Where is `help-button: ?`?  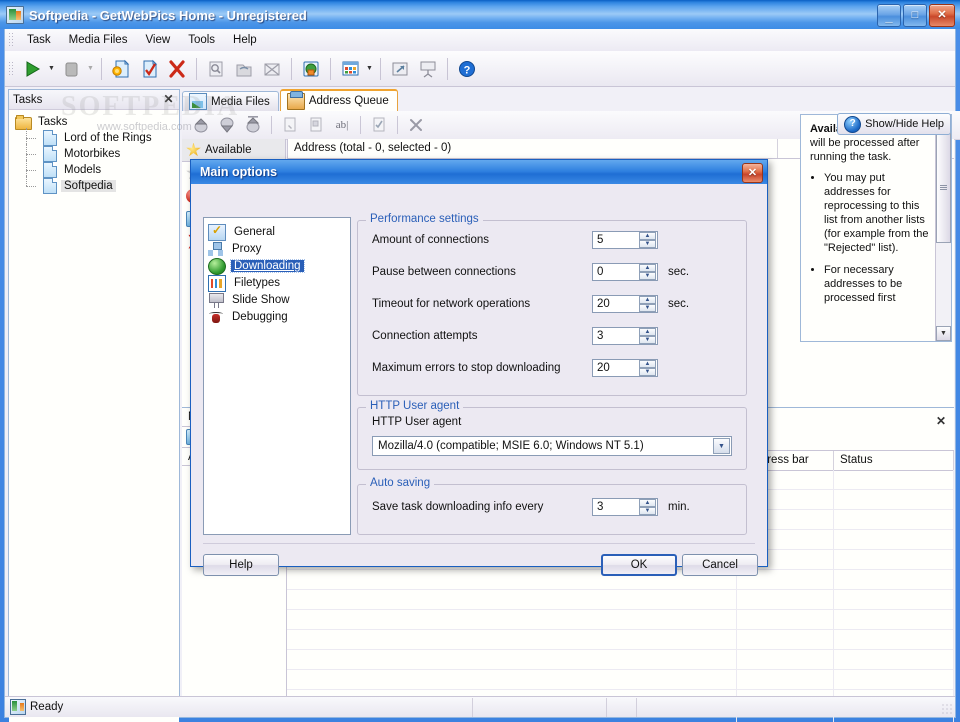 help-button: ? is located at coordinates (467, 69).